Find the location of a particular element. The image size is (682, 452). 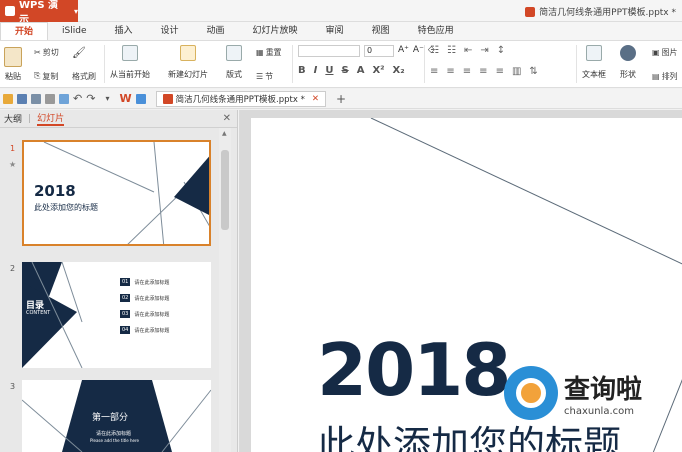

tab-design: 设计 is located at coordinates (170, 31).